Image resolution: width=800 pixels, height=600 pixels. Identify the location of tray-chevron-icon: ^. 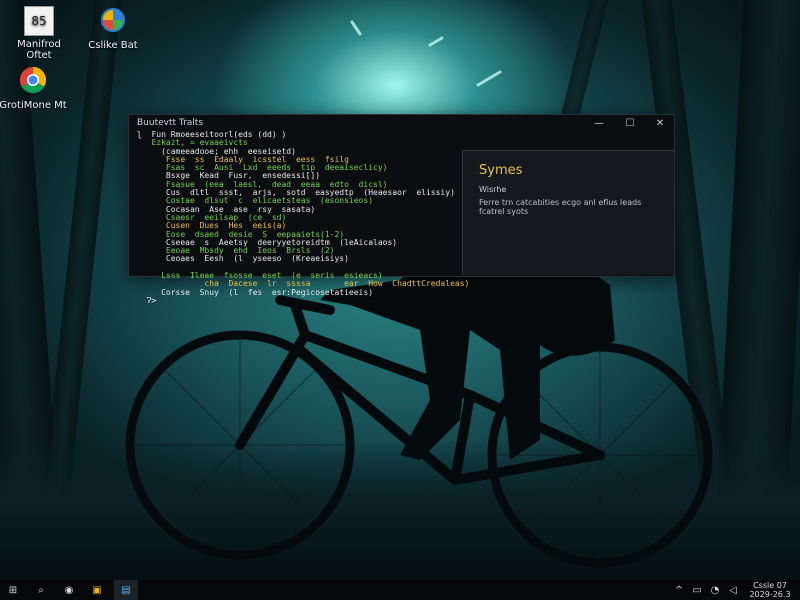
(679, 590).